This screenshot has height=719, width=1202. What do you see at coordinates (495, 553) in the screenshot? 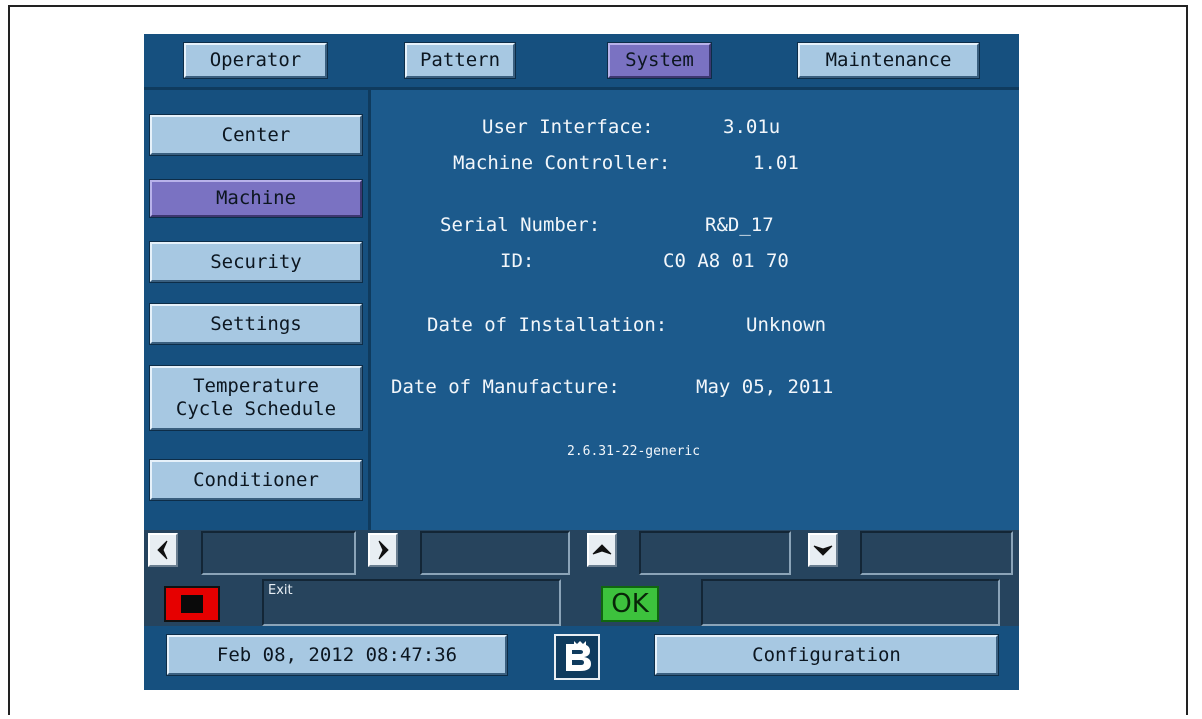
I see `right-value-field` at bounding box center [495, 553].